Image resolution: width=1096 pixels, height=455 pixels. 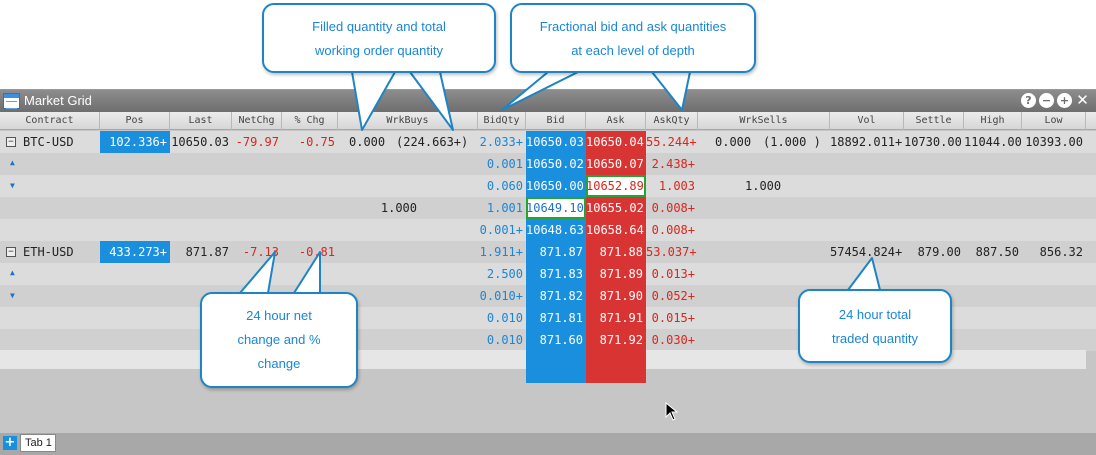 I want to click on callout-line: Fractional bid and ask quantities, so click(x=633, y=26).